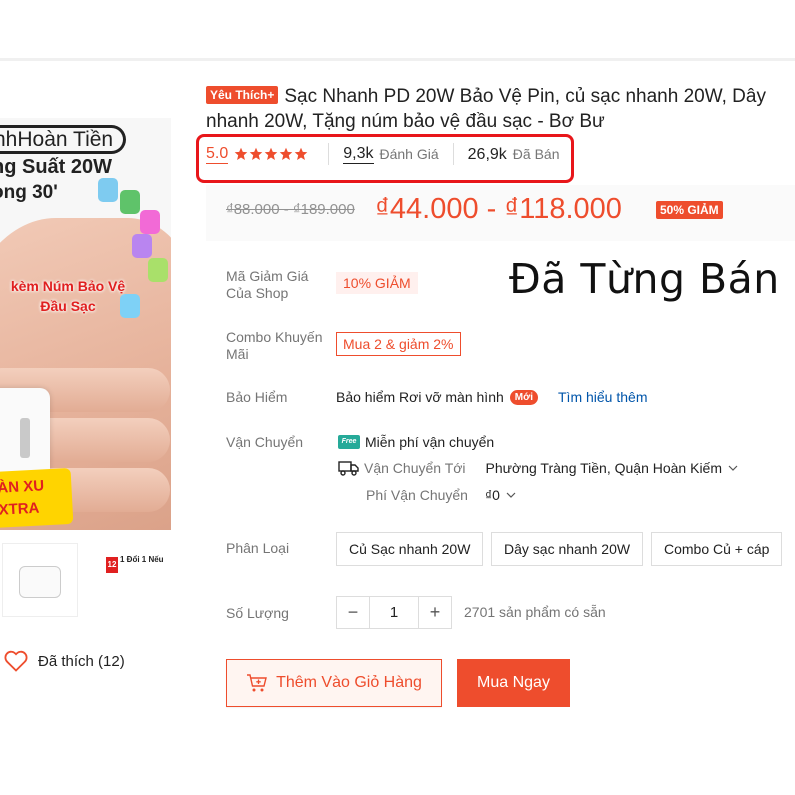  What do you see at coordinates (536, 154) in the screenshot?
I see `sold-label: Đã Bán` at bounding box center [536, 154].